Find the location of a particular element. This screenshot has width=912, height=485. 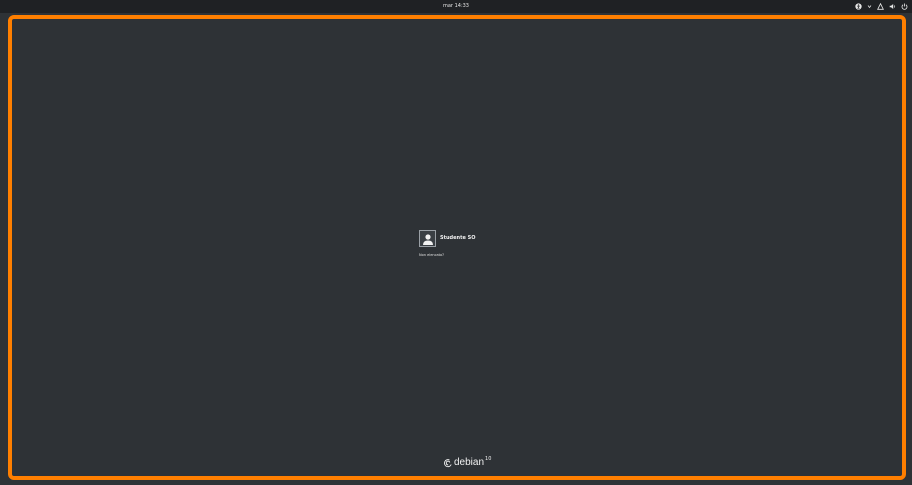

user-icon is located at coordinates (427, 239).